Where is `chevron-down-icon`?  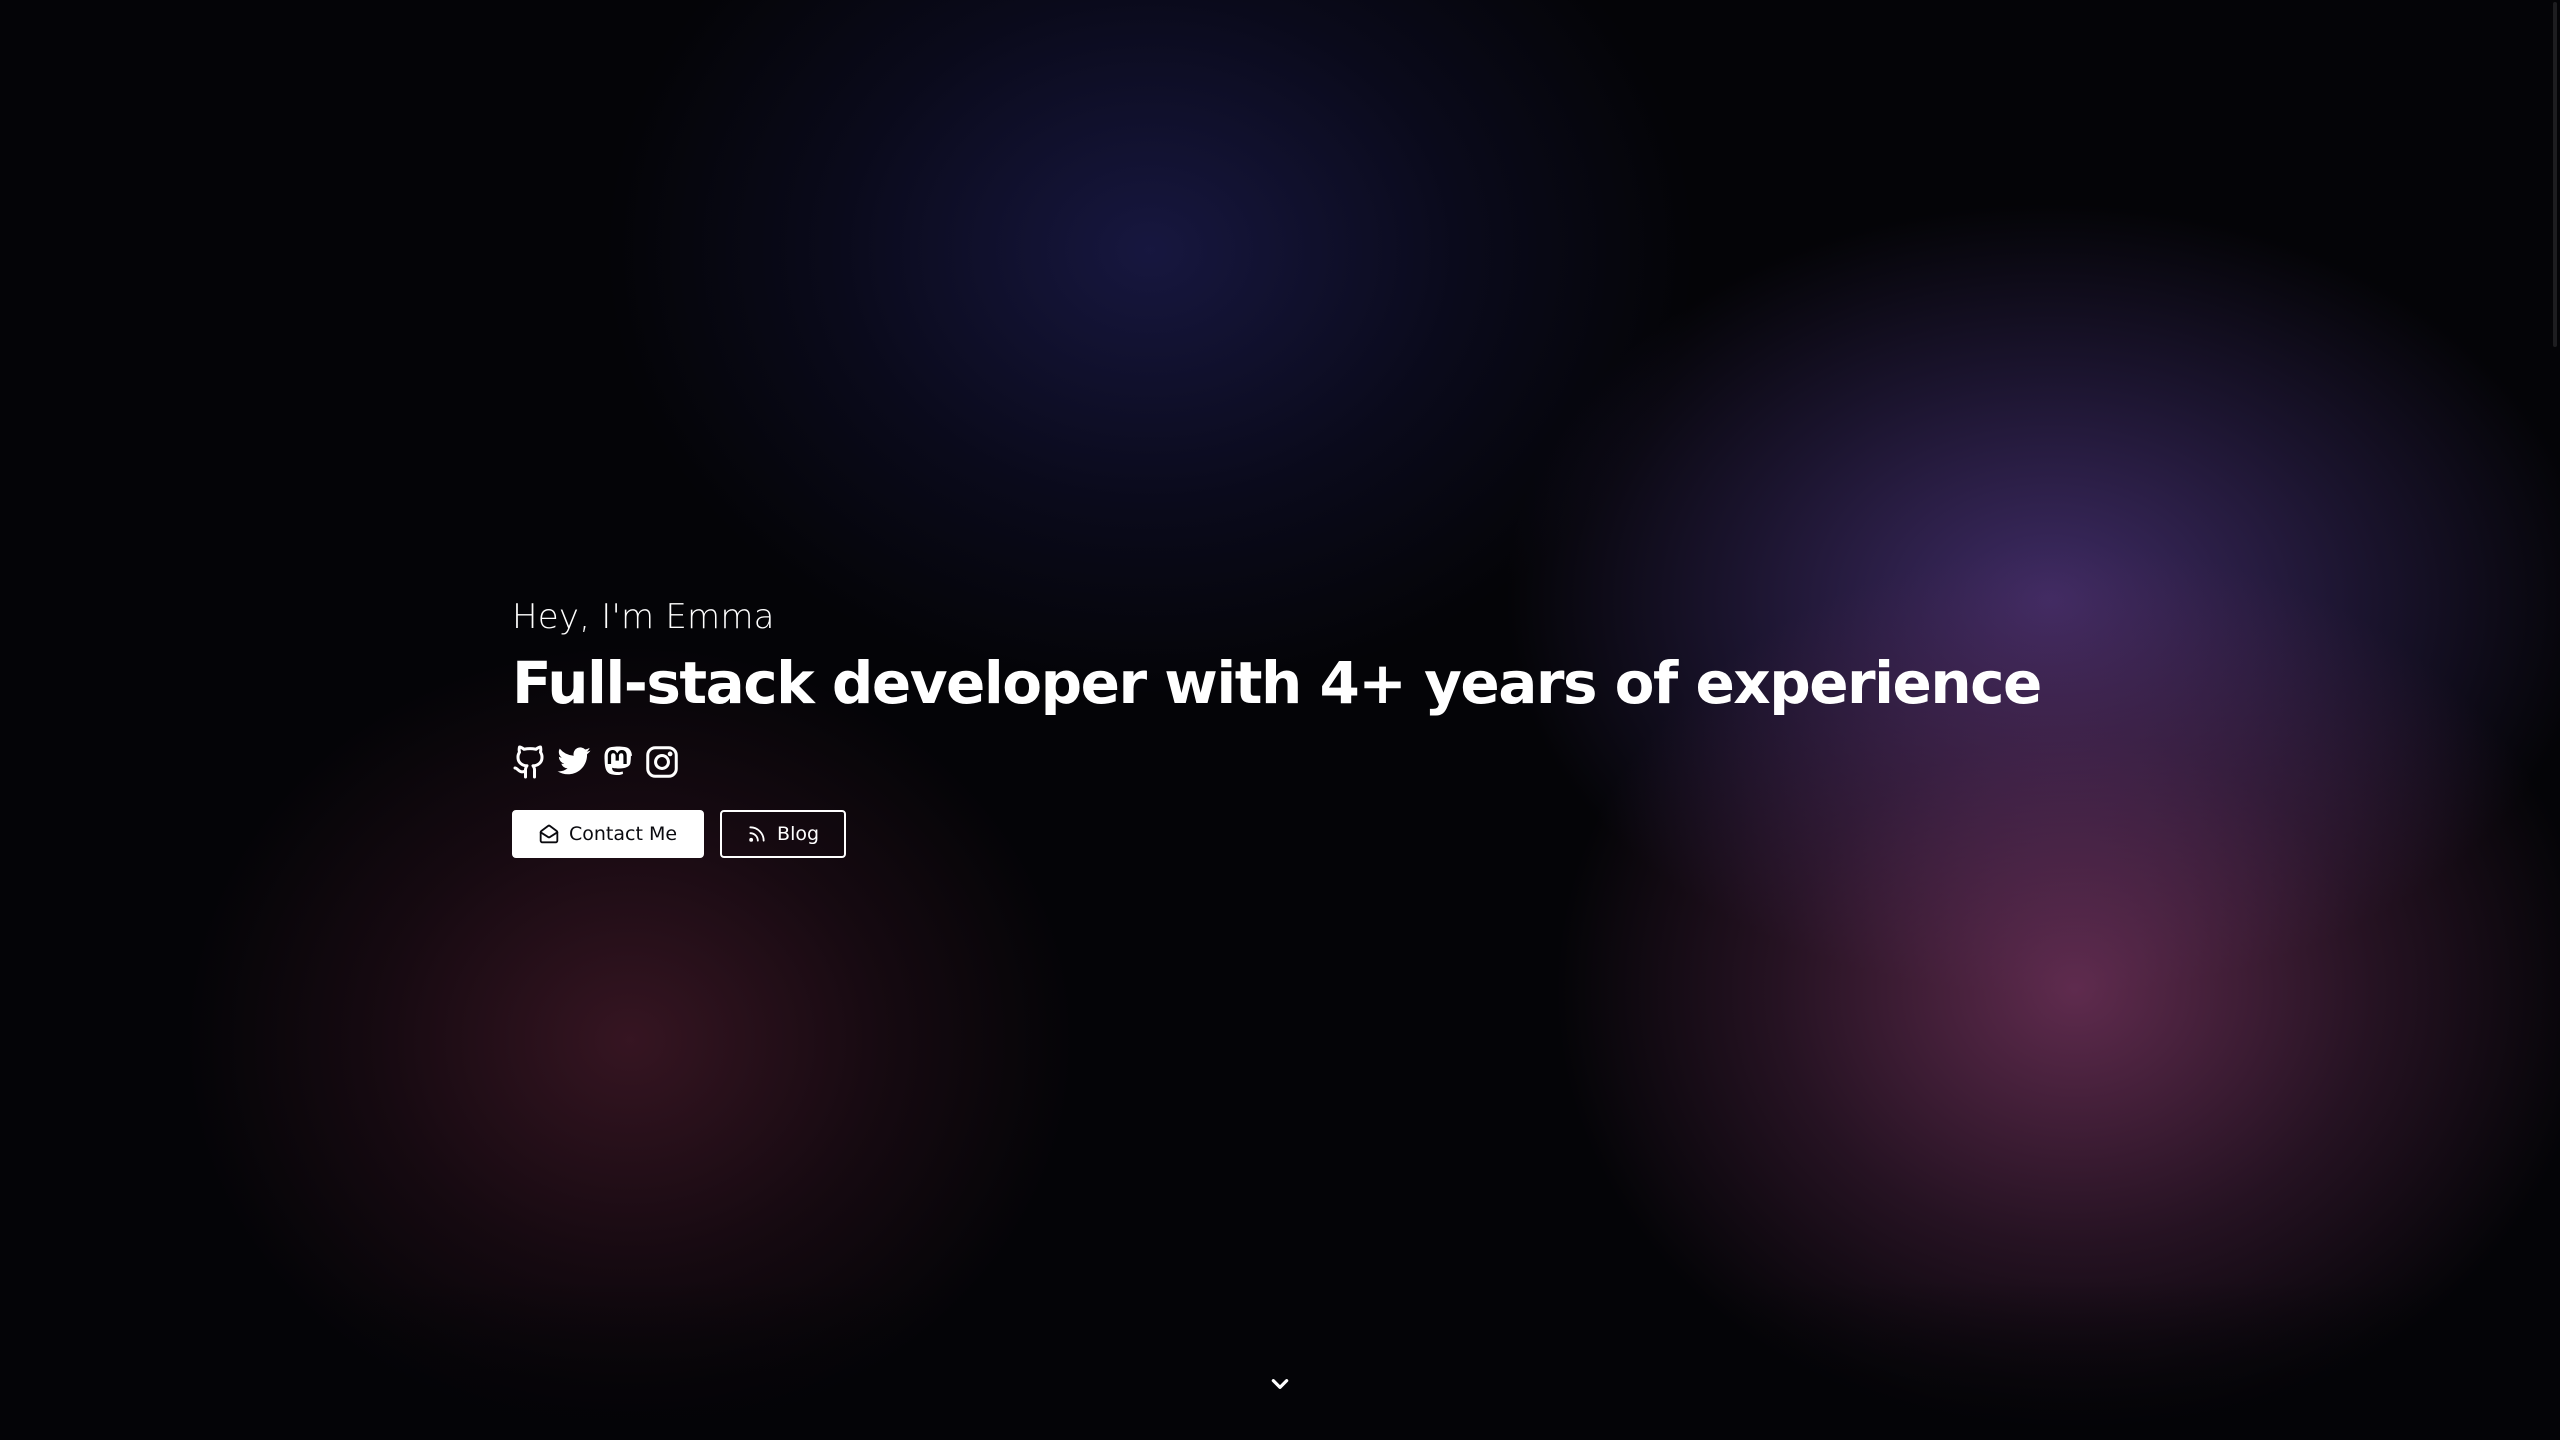 chevron-down-icon is located at coordinates (1280, 1384).